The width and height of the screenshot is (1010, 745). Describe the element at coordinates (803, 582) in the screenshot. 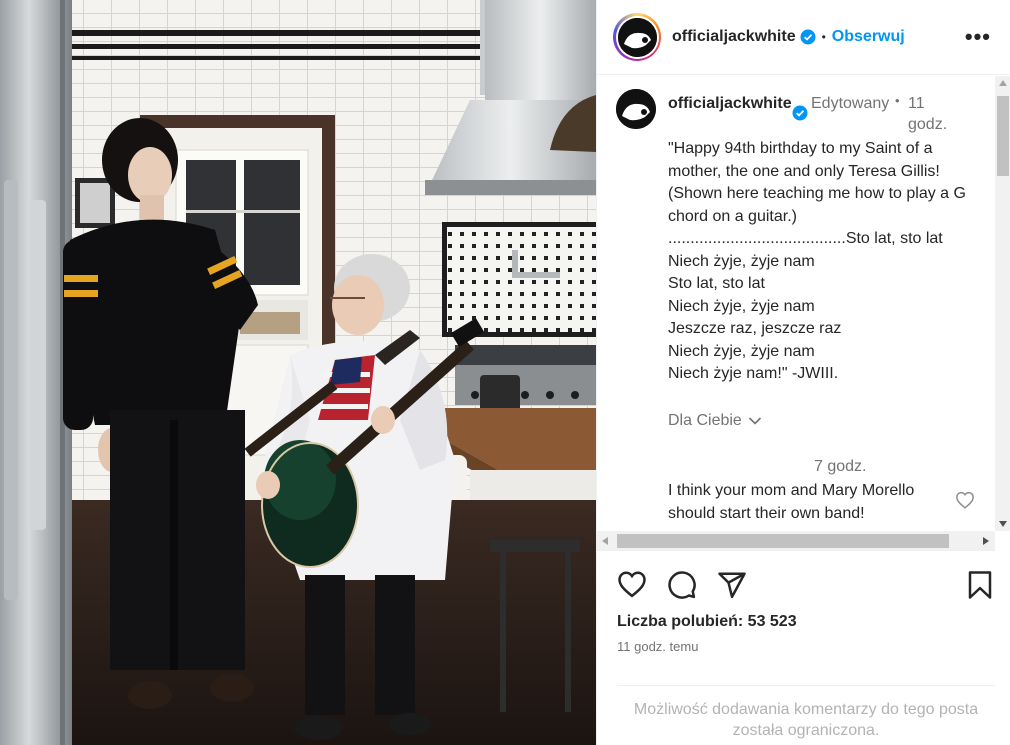

I see `action-bar` at that location.